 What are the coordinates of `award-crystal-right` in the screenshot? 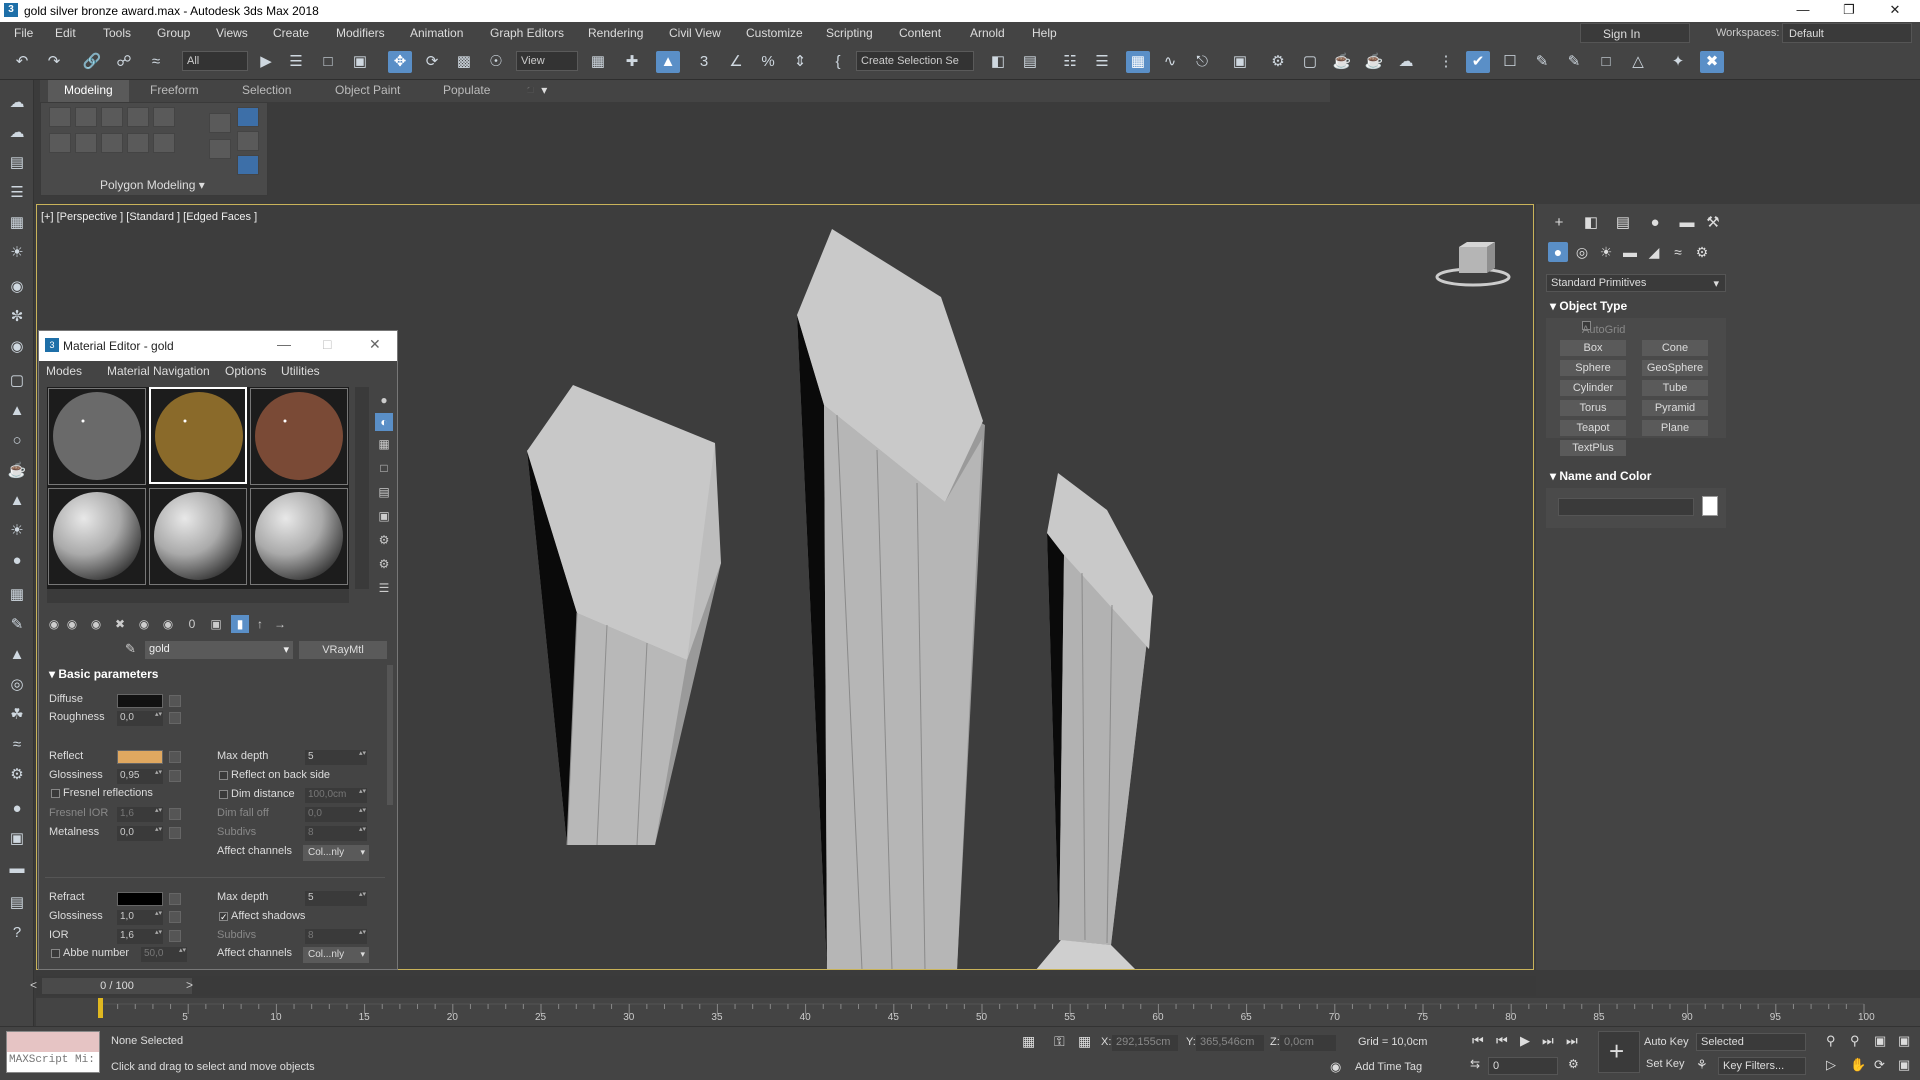 It's located at (1094, 721).